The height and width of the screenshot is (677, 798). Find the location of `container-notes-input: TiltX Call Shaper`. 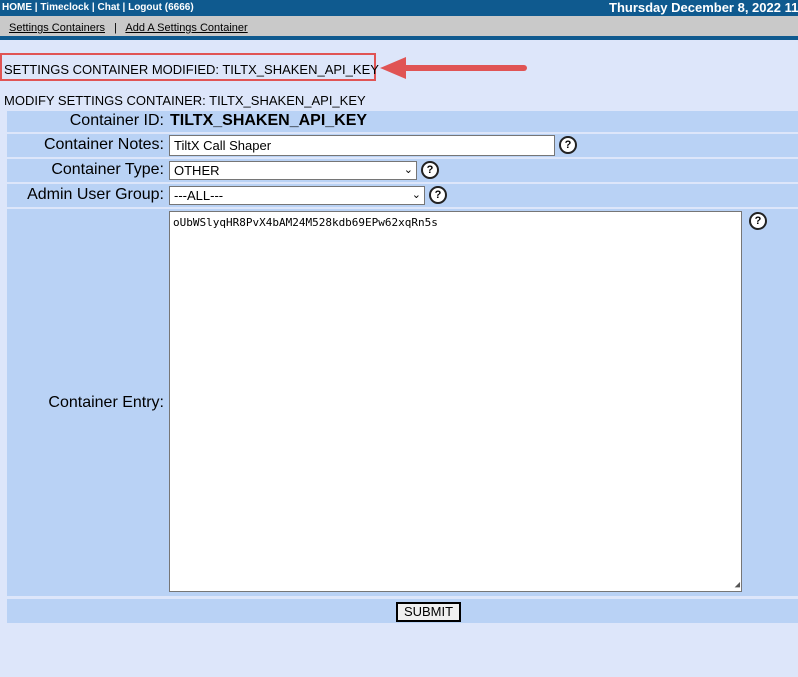

container-notes-input: TiltX Call Shaper is located at coordinates (362, 145).